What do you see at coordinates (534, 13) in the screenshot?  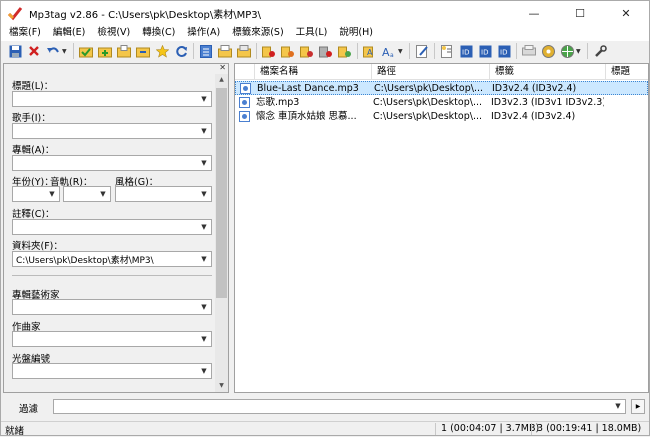 I see `minimize-button: —` at bounding box center [534, 13].